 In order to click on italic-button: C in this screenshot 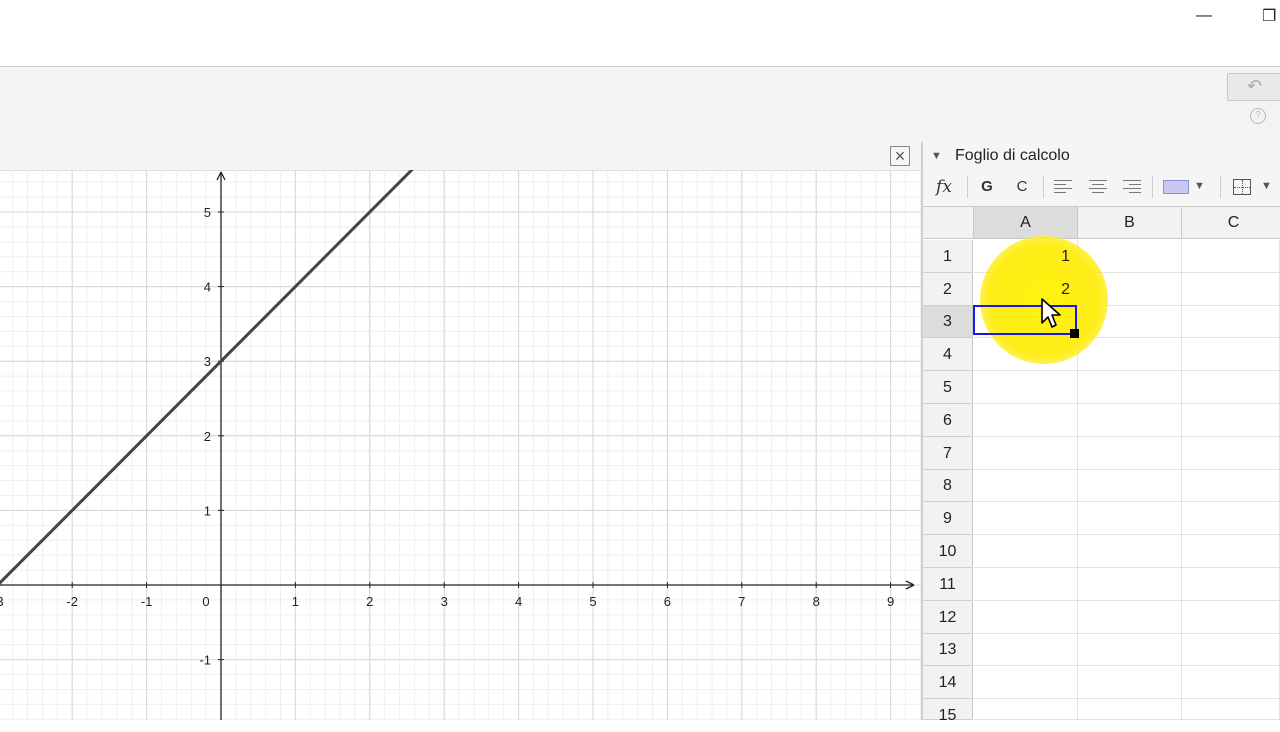, I will do `click(1022, 187)`.